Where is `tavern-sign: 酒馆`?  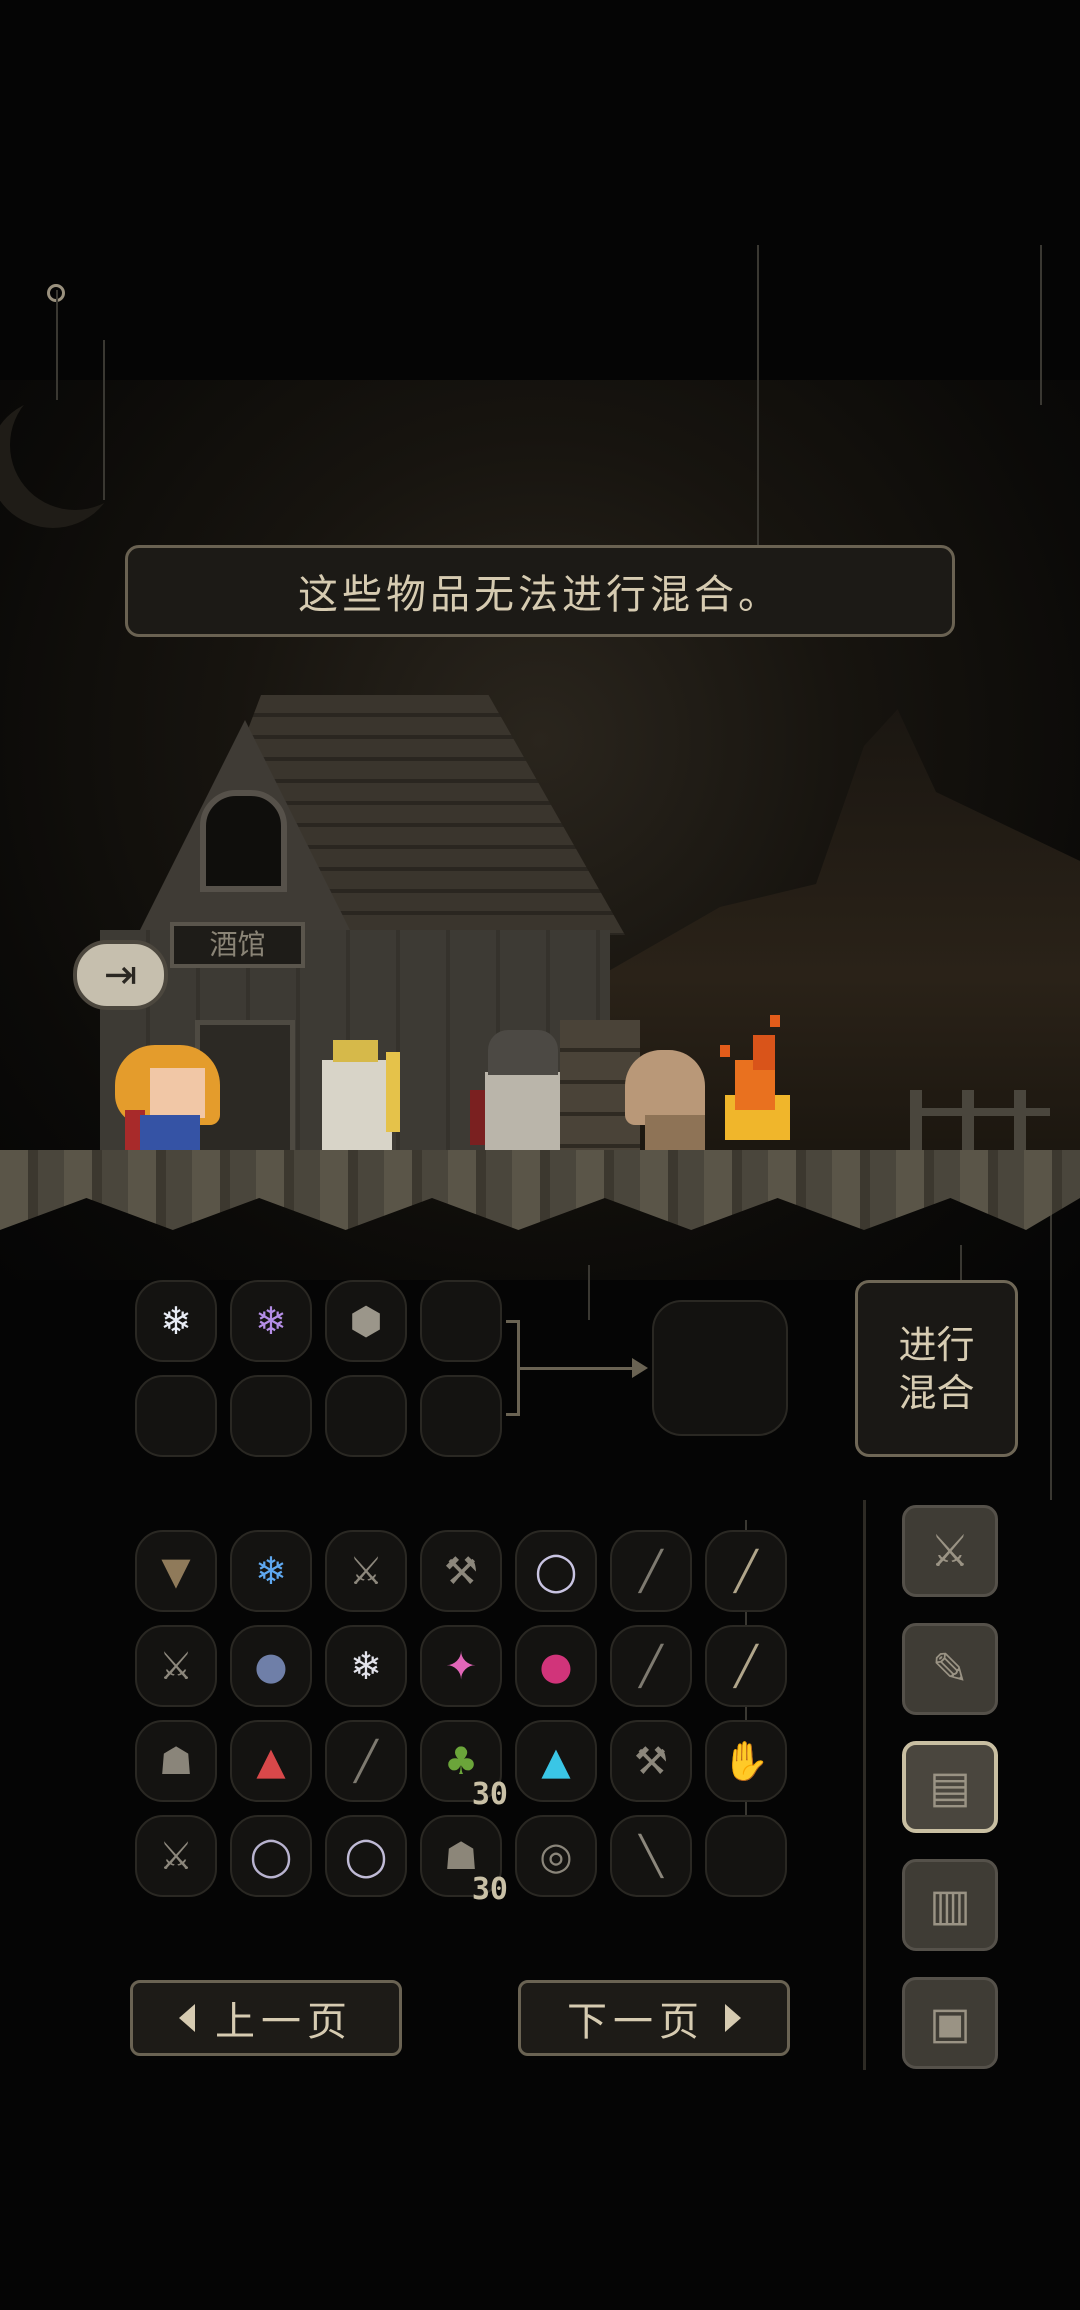
tavern-sign: 酒馆 is located at coordinates (237, 945).